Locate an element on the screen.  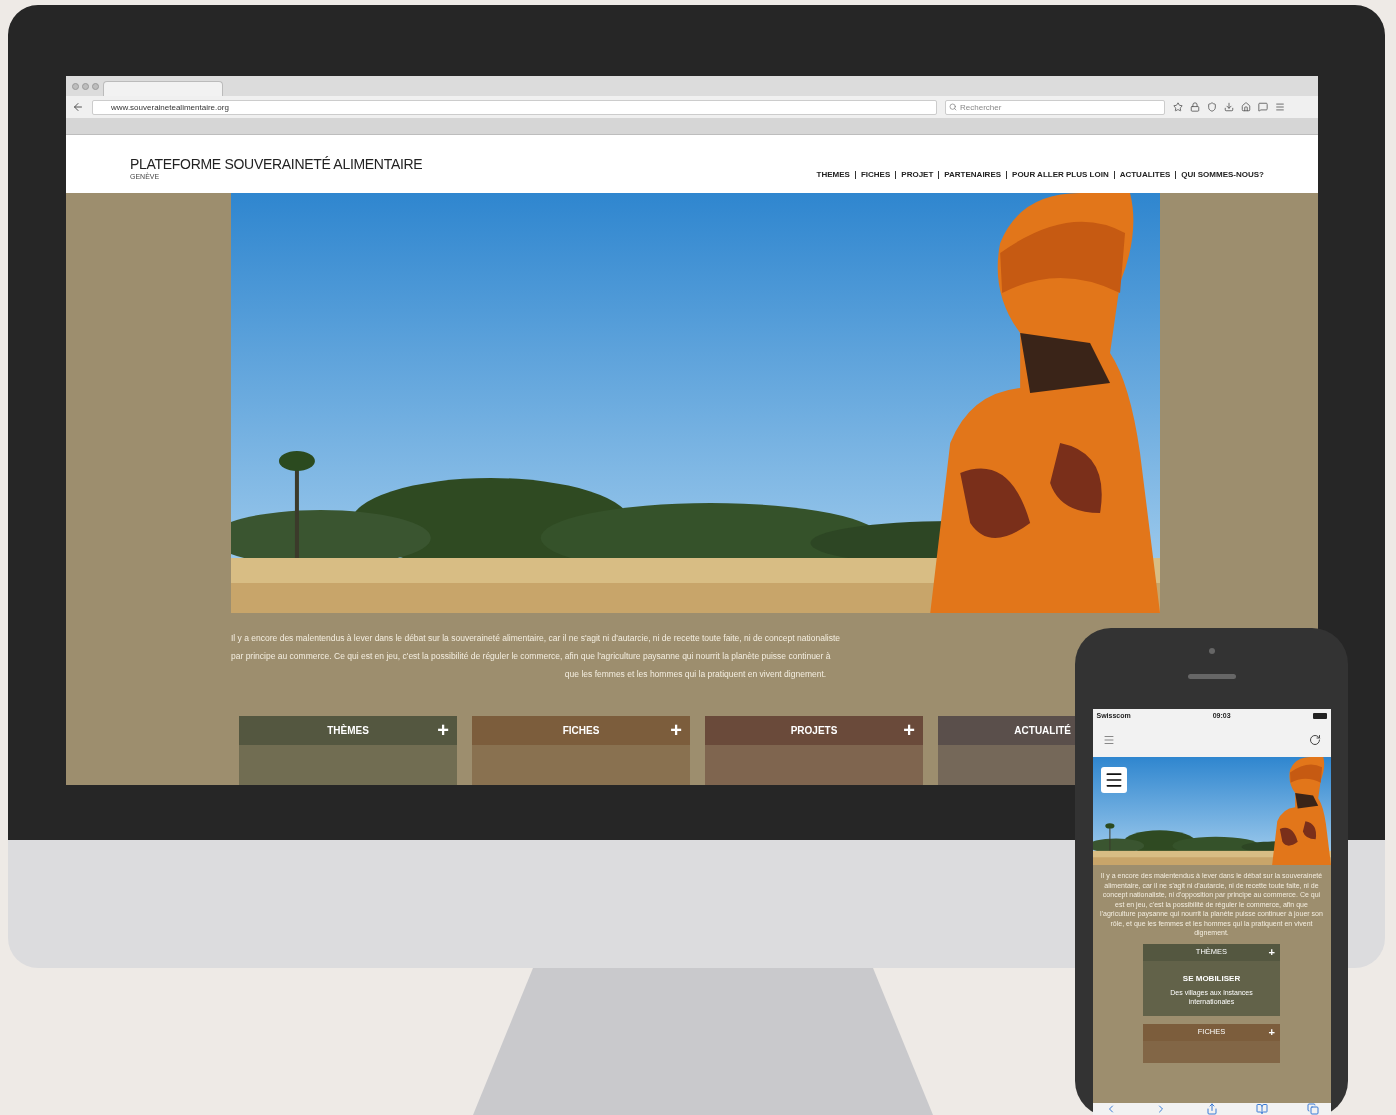
intro-paragraph: Il y a encore des malentendus à lever dans le débat sur la souveraineté alimentaire, car il ne s'agit ni d'autarcie, ni de recette toute faite, ni de concept nationaliste par principe au commerce. Ce qui est en jeu, c'est la possibilité de réguler le commerce, afin que l'agriculture paysanne qui nourrit la planète puisse continuer à que les femmes et les hommes qui la pratiquent en vivent dignement. is located at coordinates (536, 656).